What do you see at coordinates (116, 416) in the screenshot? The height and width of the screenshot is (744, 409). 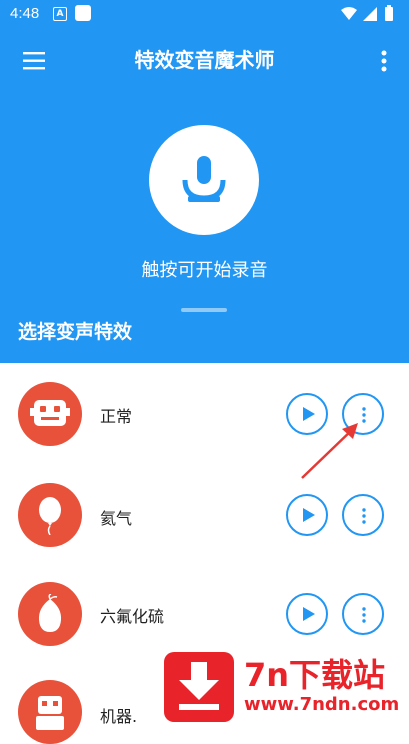 I see `effect-label: 正常` at bounding box center [116, 416].